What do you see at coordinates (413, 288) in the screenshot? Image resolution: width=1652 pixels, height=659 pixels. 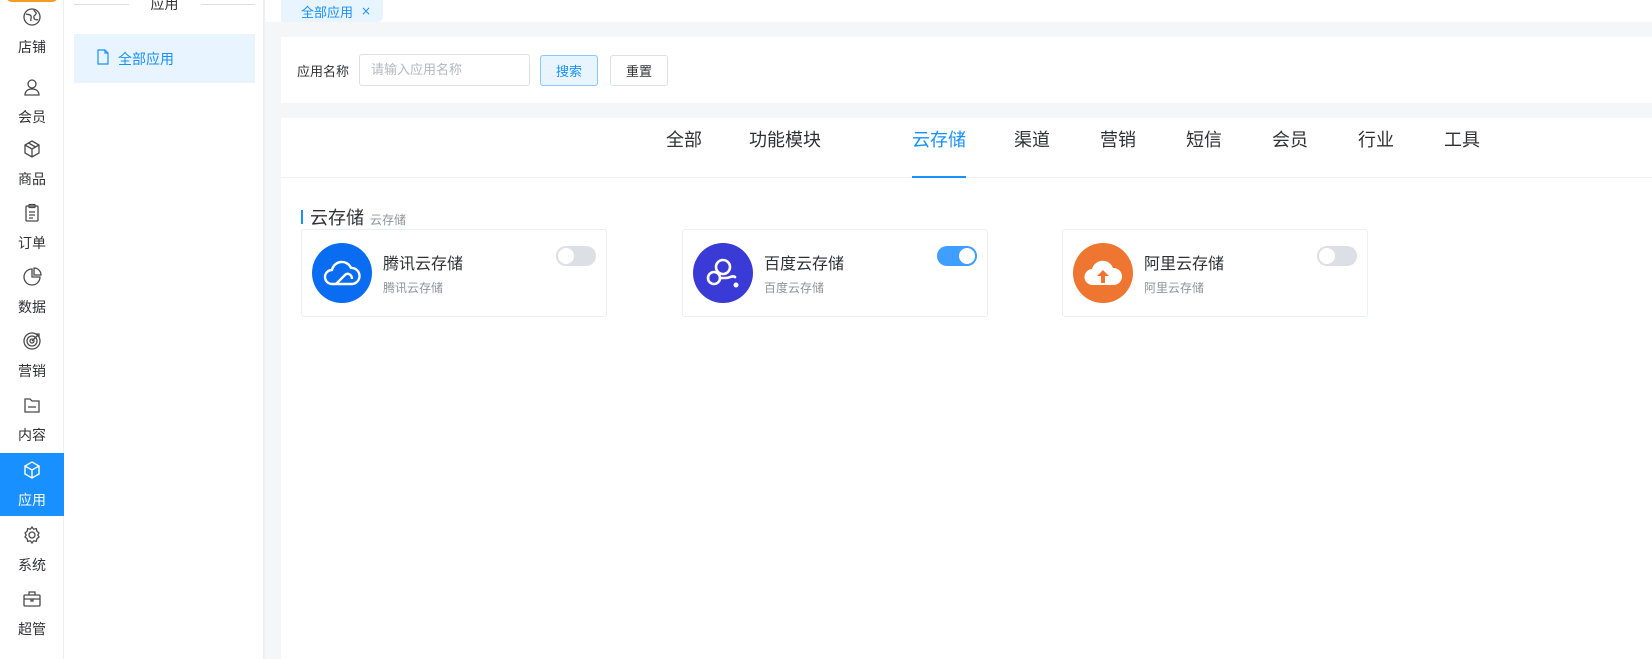 I see `app-desc: 腾讯云存储` at bounding box center [413, 288].